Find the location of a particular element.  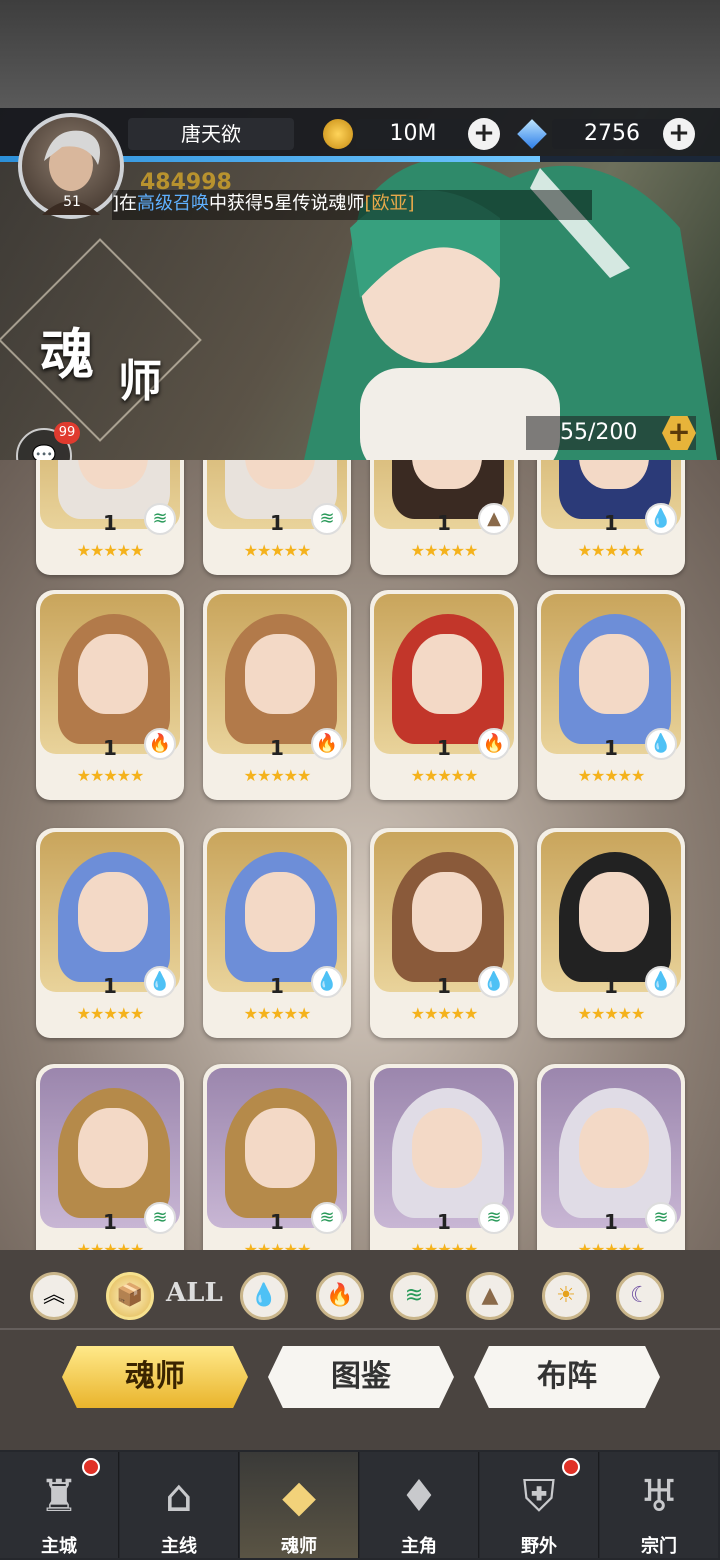

sect-emblem-icon: ♅ is located at coordinates (659, 1496).